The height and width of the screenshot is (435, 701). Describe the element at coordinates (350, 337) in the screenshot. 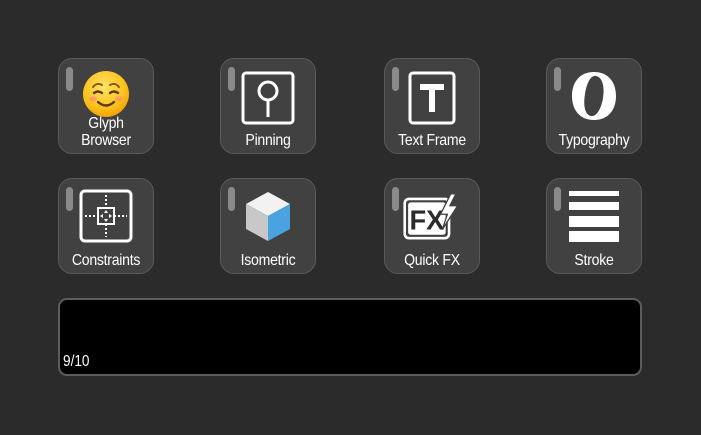

I see `lcd-display: 9/10` at that location.